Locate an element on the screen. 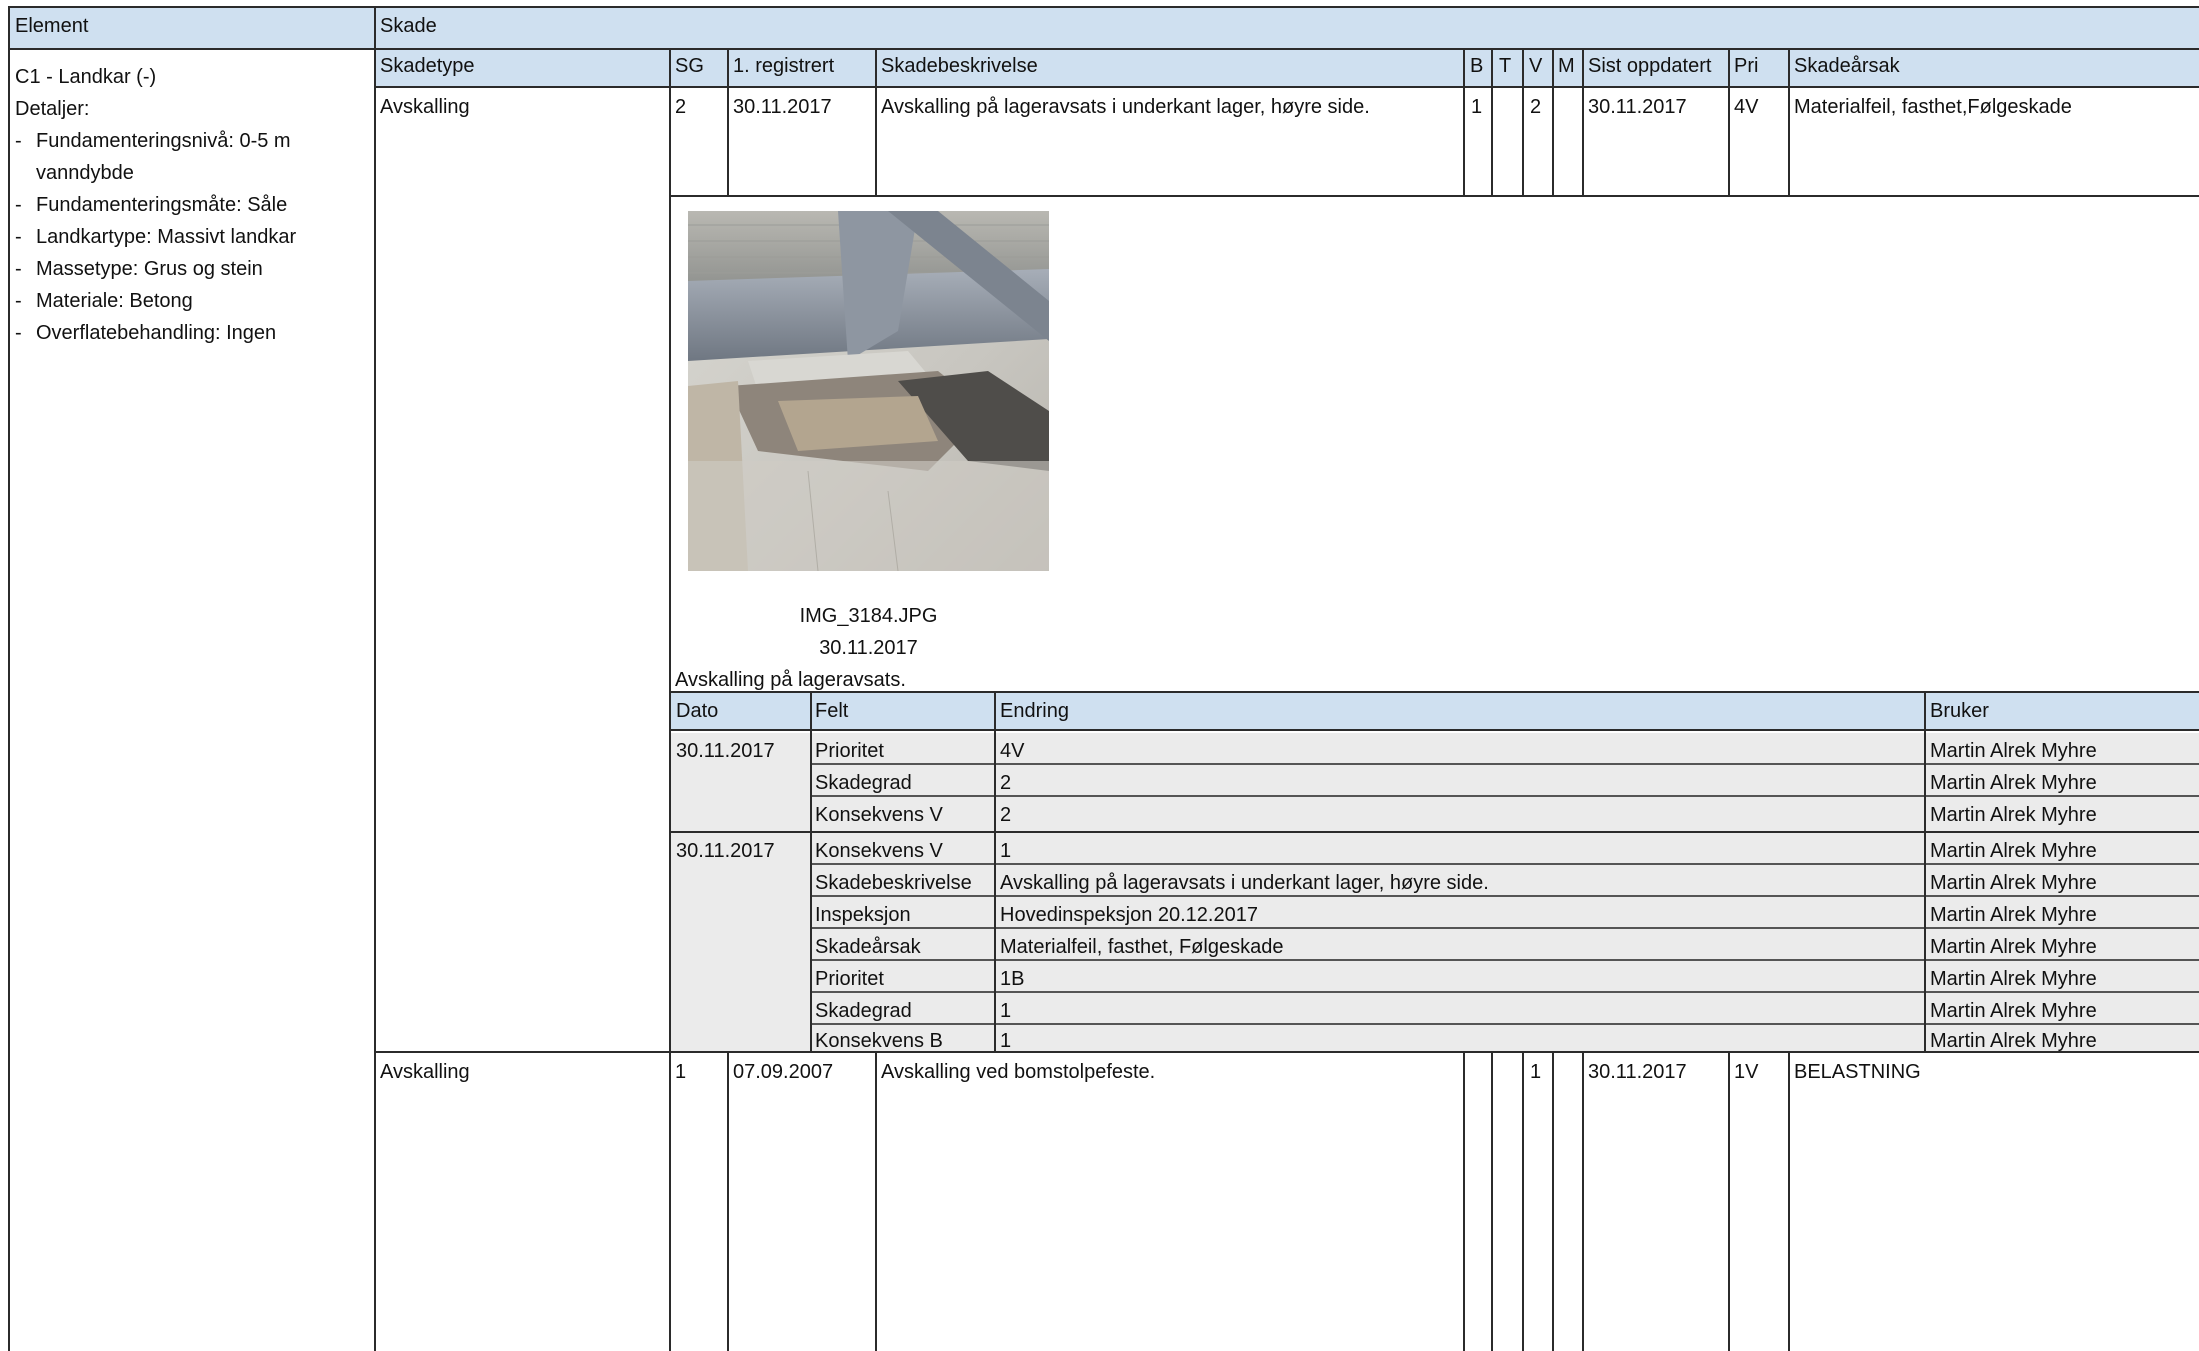 This screenshot has width=2199, height=1351. detail-item: Overflatebehandling: Ingen is located at coordinates (156, 333).